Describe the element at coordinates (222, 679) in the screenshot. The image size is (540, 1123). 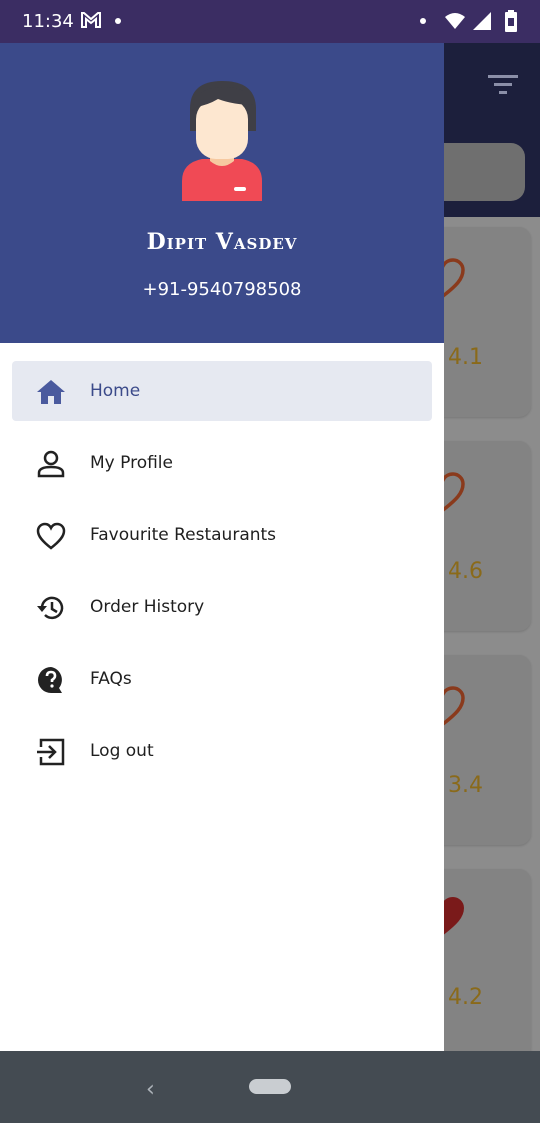
I see `menu-item-faqs: FAQs` at that location.